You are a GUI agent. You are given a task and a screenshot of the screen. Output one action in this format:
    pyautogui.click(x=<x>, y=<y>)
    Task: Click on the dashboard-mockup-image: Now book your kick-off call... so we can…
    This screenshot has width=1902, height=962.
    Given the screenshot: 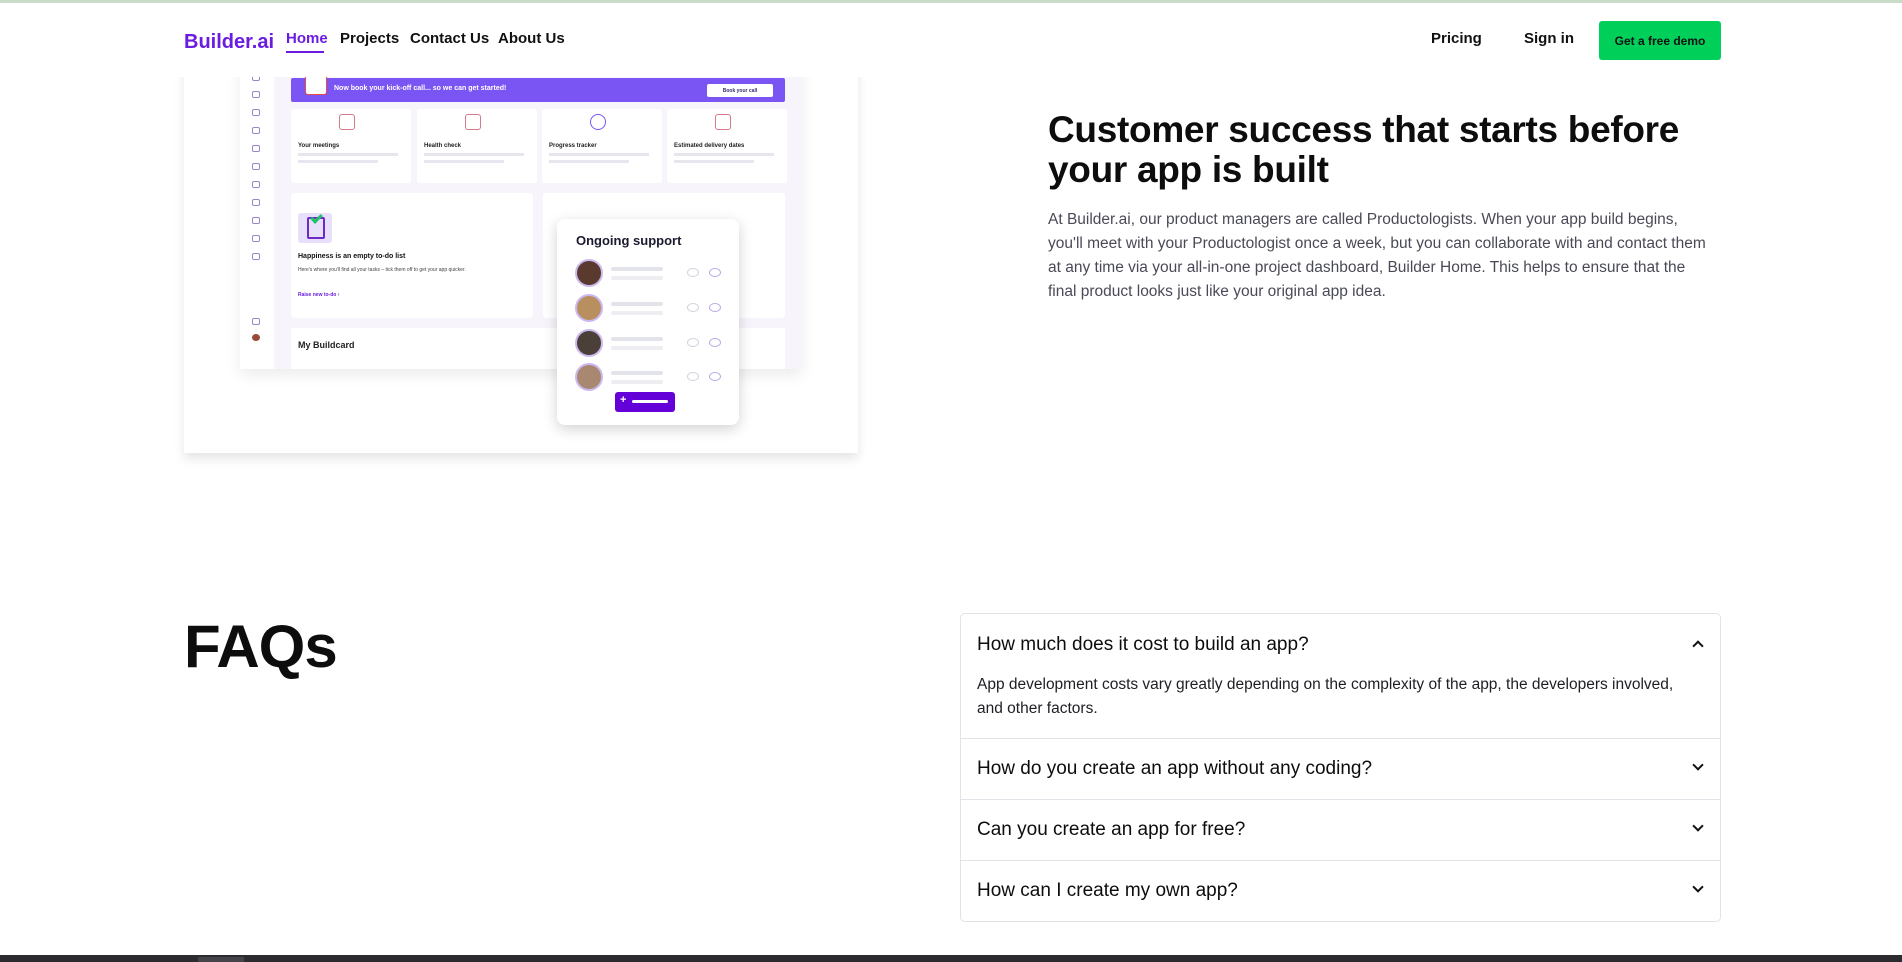 What is the action you would take?
    pyautogui.click(x=521, y=256)
    